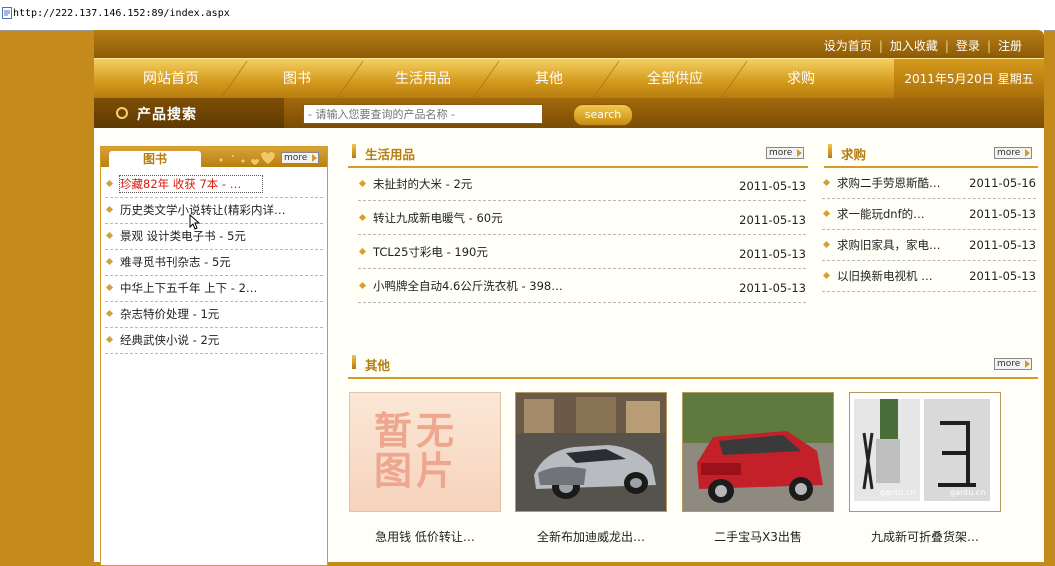 The width and height of the screenshot is (1055, 566). What do you see at coordinates (247, 158) in the screenshot?
I see `hearts-decoration-icon` at bounding box center [247, 158].